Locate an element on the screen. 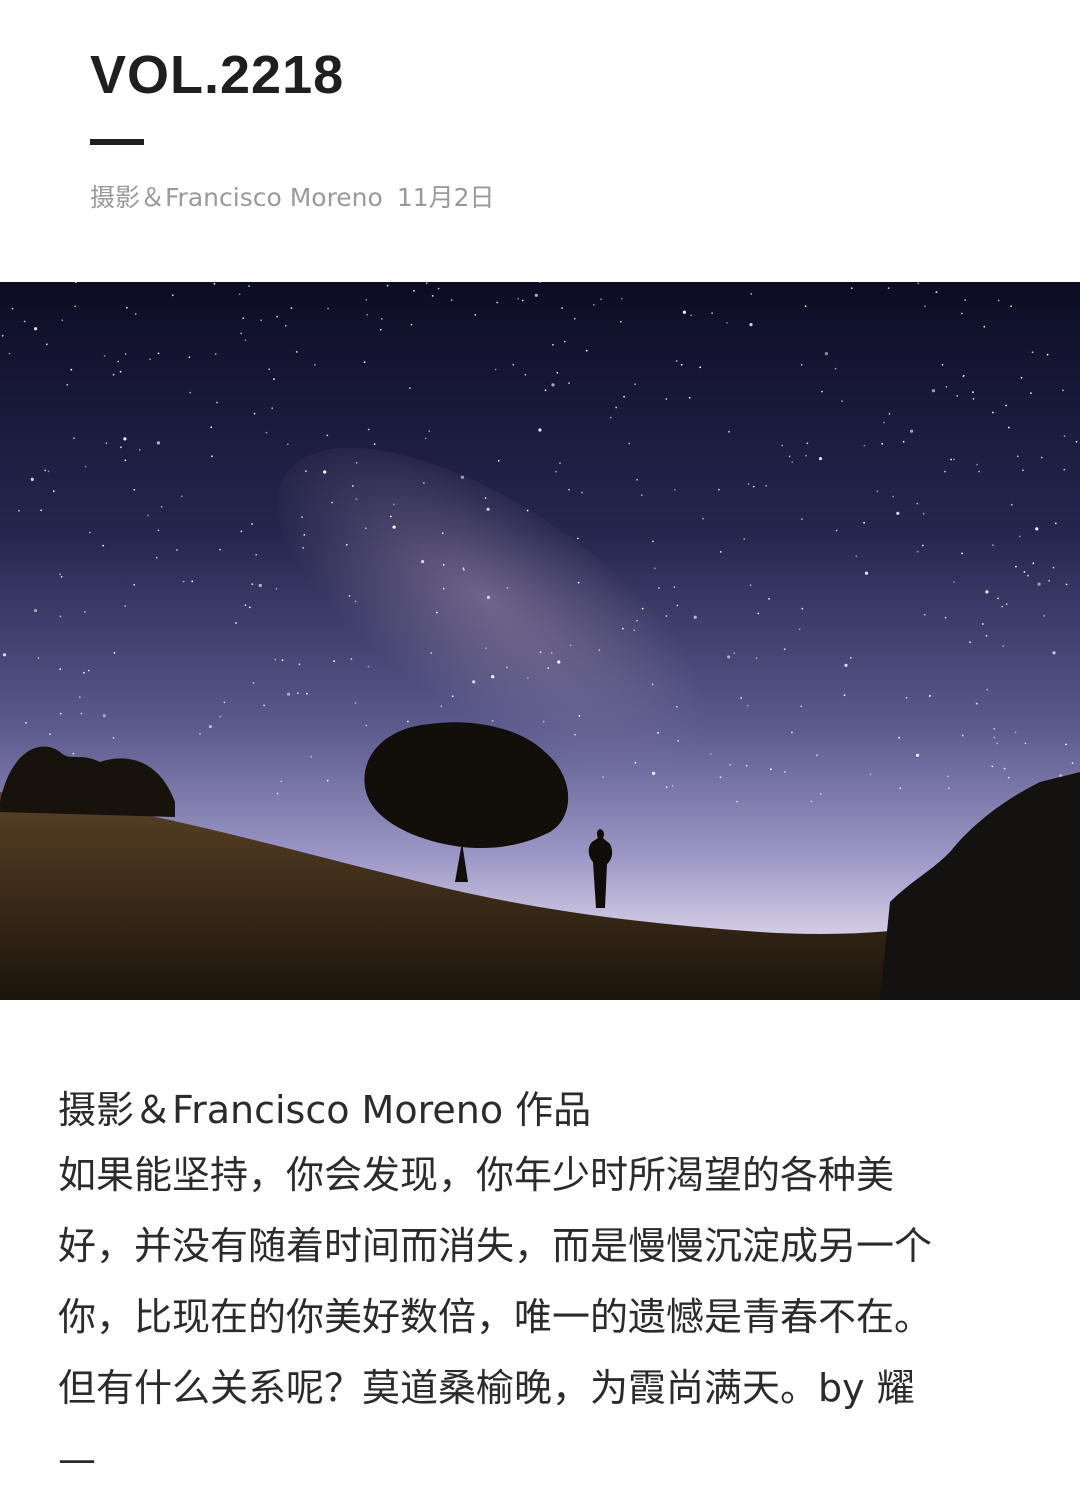 This screenshot has height=1507, width=1080. author-label: 摄影＆Francisco Moreno is located at coordinates (236, 197).